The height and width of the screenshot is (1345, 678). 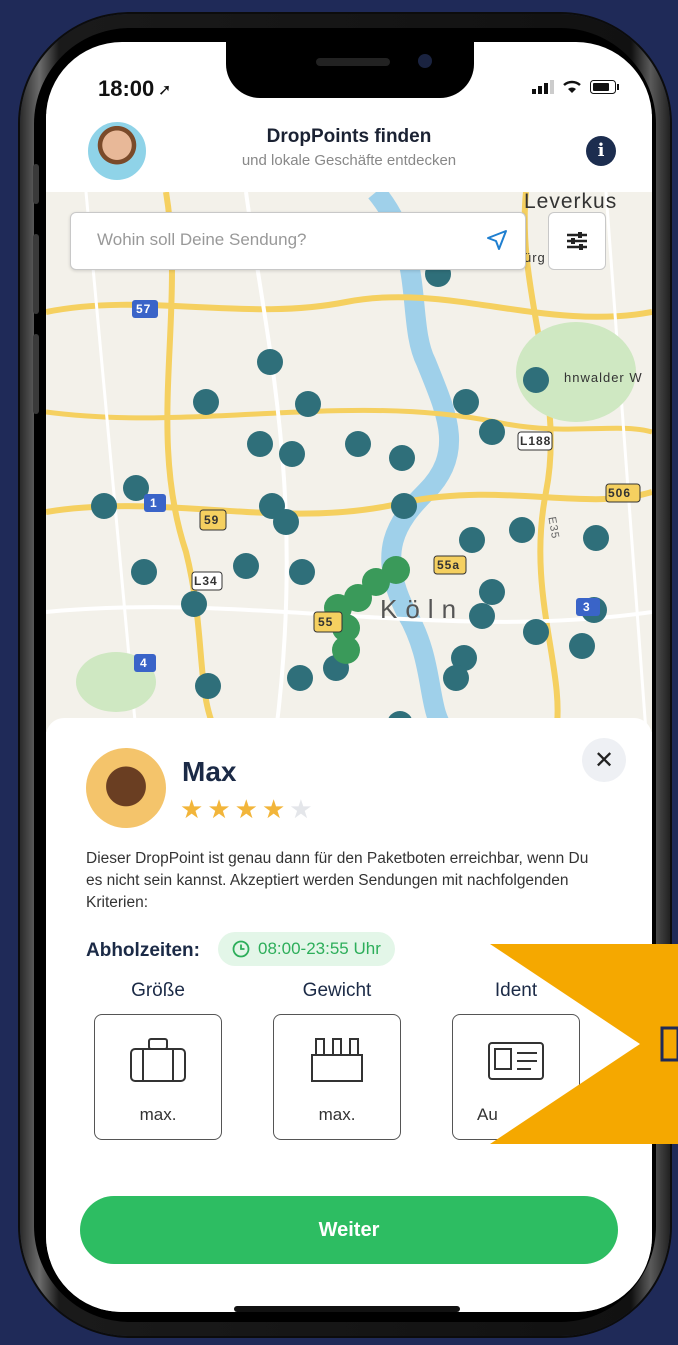 What do you see at coordinates (543, 87) in the screenshot?
I see `signal-icon` at bounding box center [543, 87].